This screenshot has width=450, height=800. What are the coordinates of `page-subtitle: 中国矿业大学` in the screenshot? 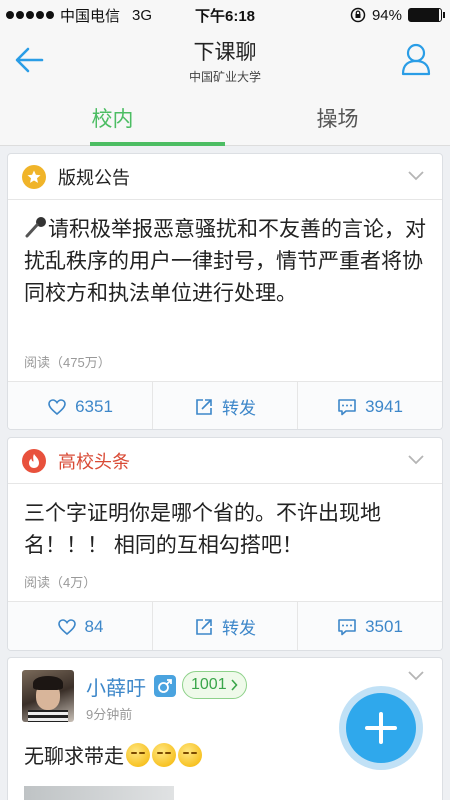 It's located at (224, 77).